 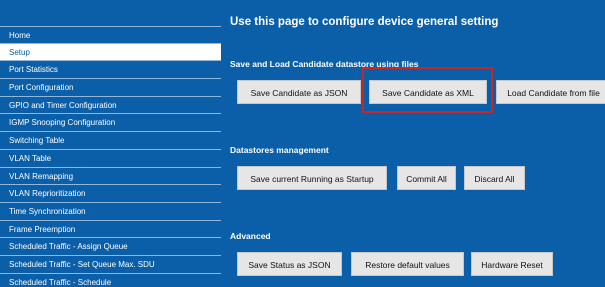 I want to click on save-candidate-json-button: Save Candidate as JSON, so click(x=299, y=92).